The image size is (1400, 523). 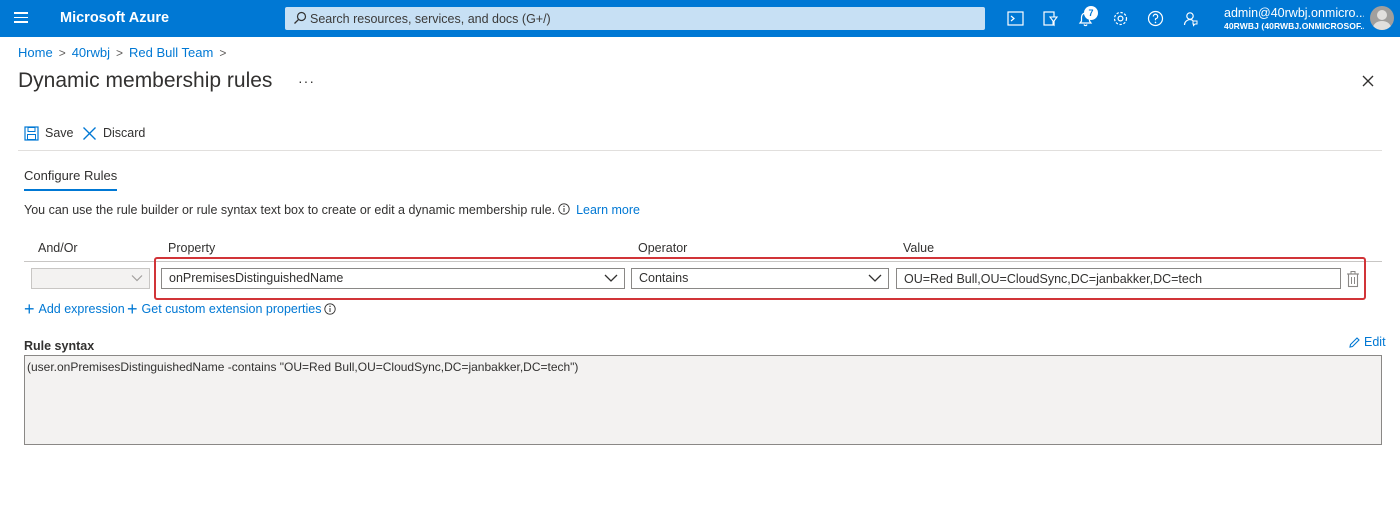 I want to click on grid-header-divider, so click(x=703, y=261).